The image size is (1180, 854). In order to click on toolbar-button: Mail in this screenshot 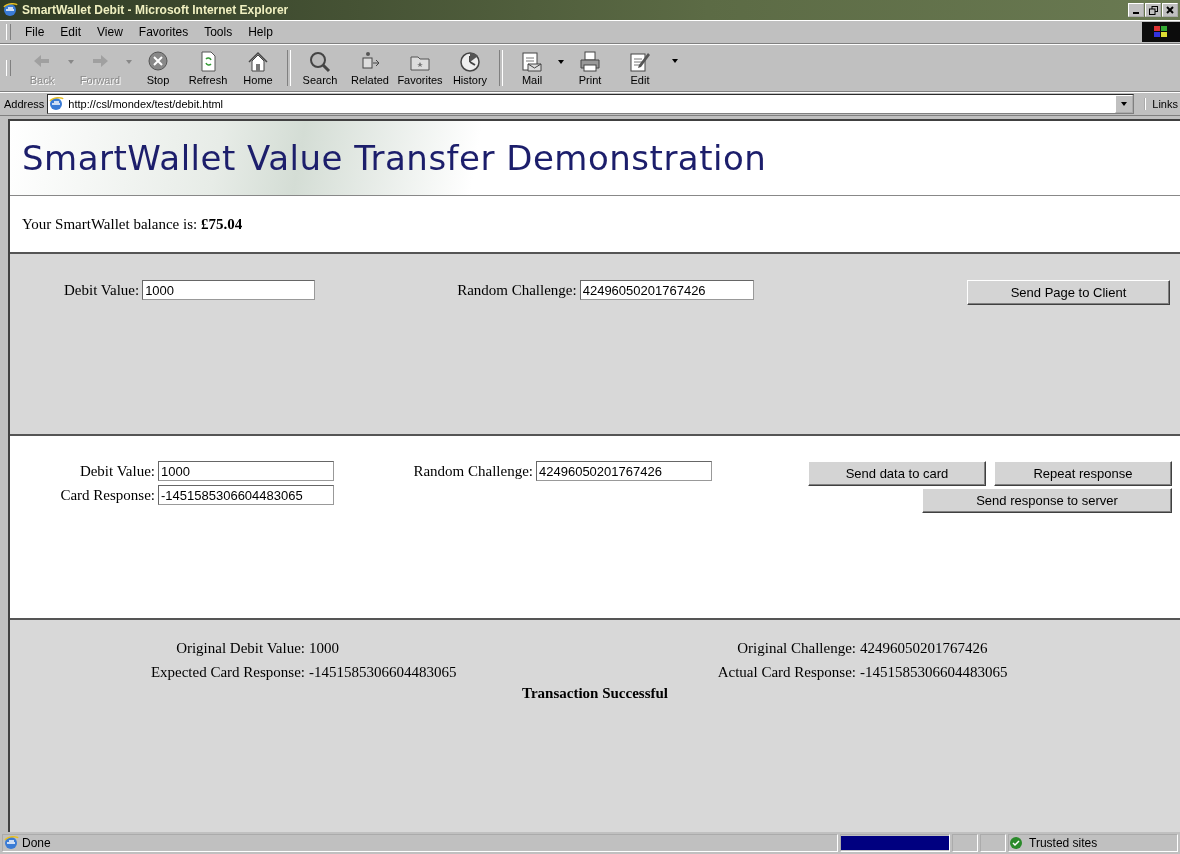, I will do `click(532, 68)`.